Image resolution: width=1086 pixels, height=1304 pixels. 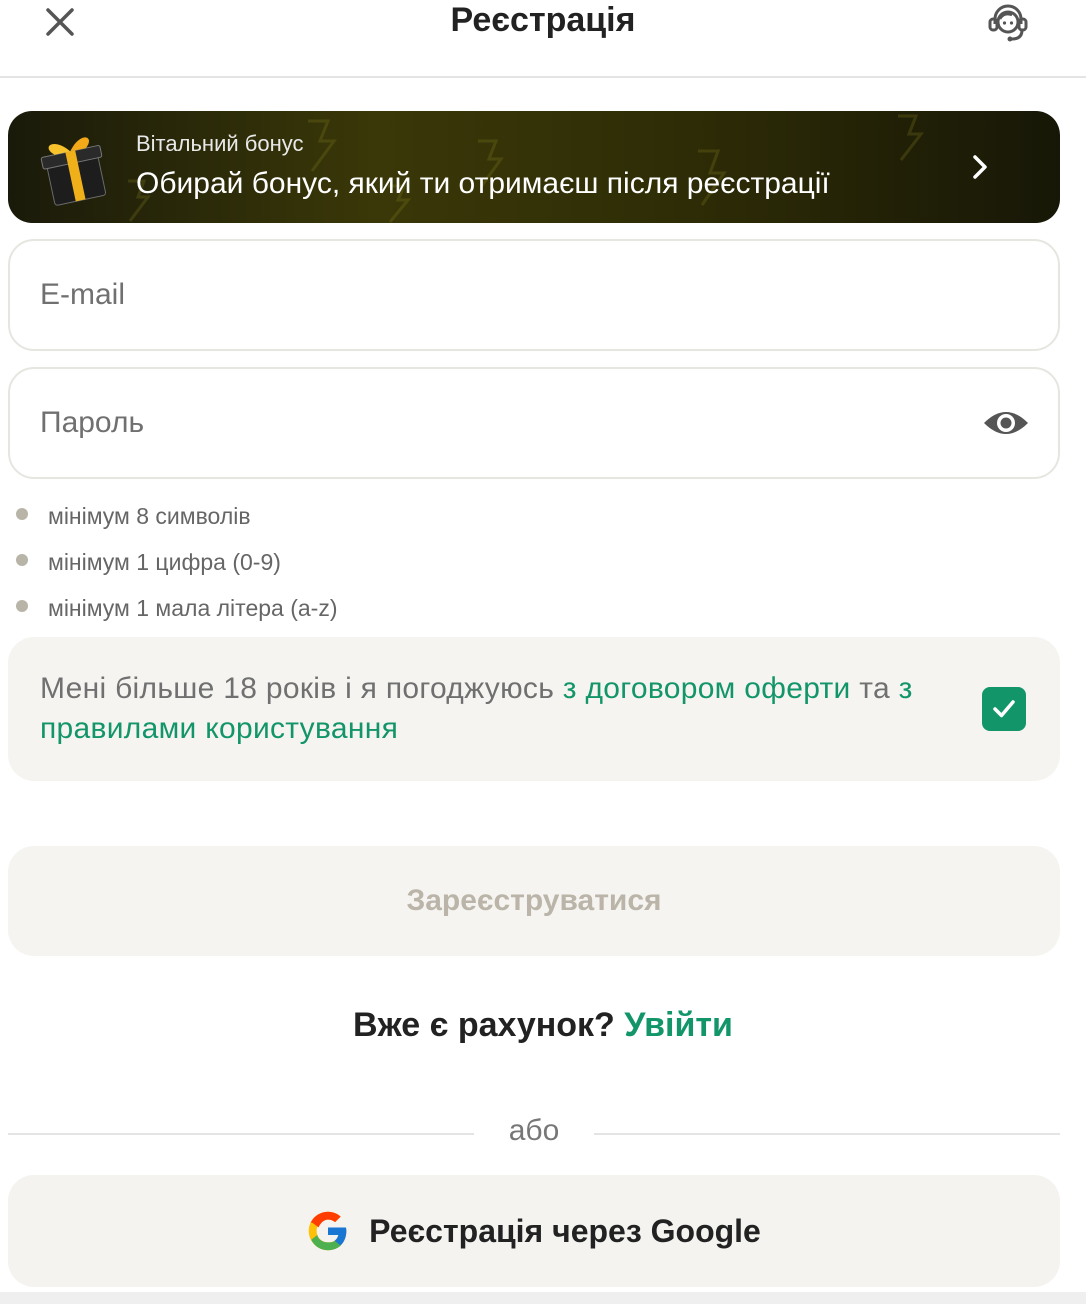 I want to click on gift-icon, so click(x=73, y=171).